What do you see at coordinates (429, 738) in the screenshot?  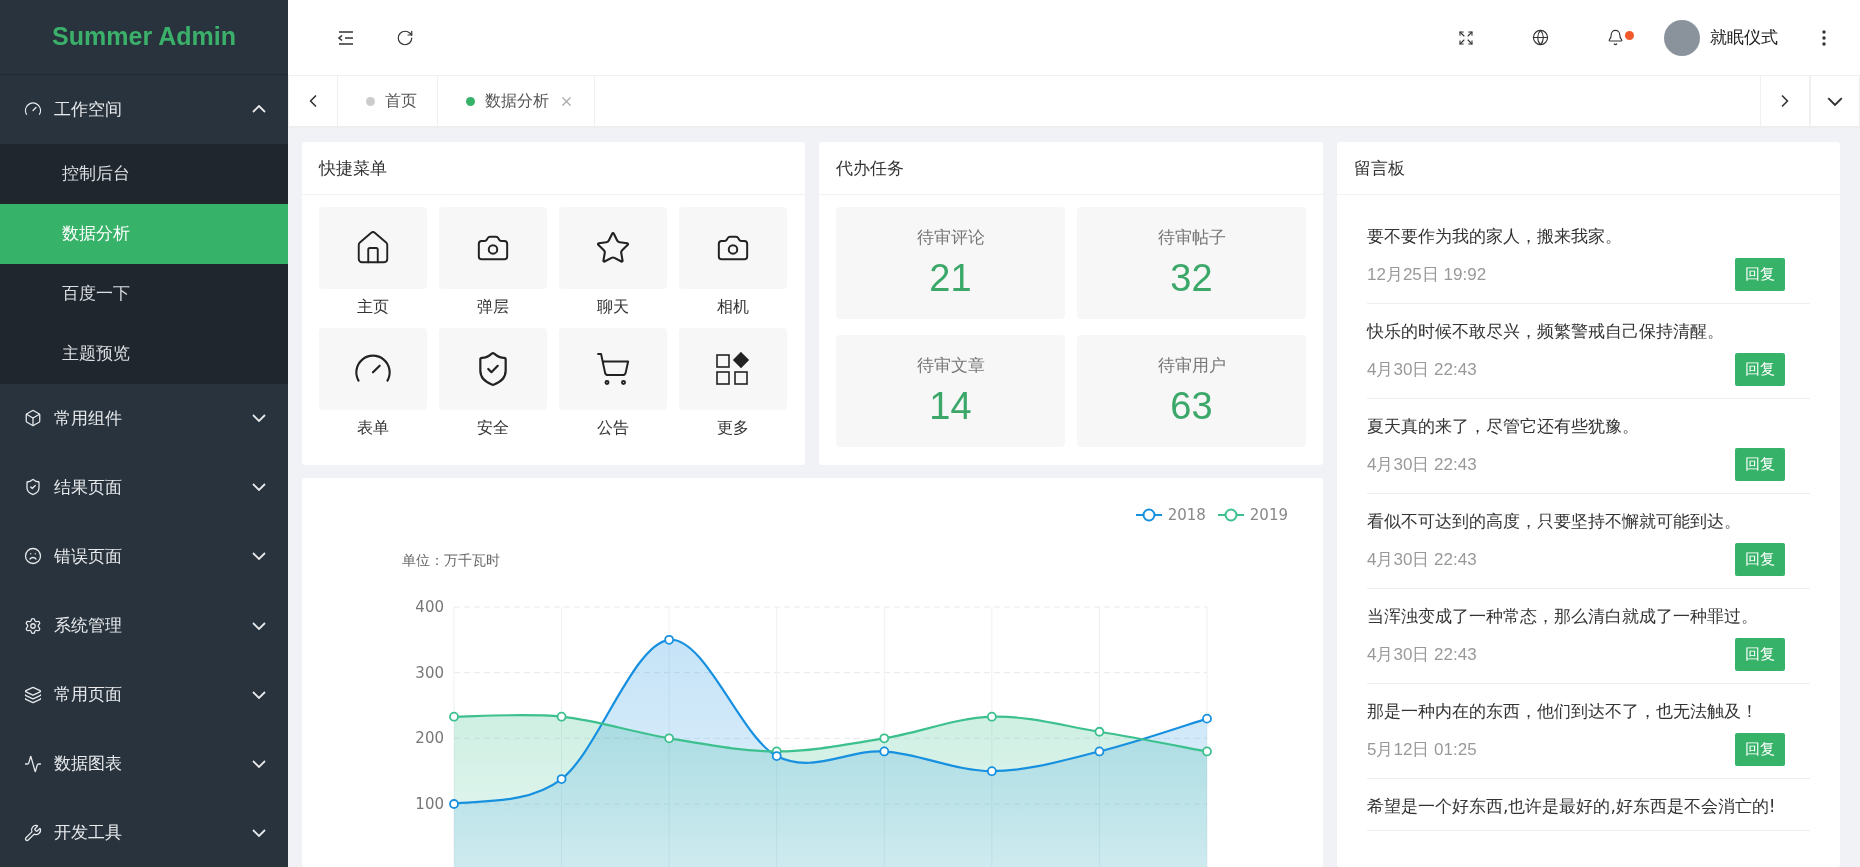 I see `axis-tick-label: 200` at bounding box center [429, 738].